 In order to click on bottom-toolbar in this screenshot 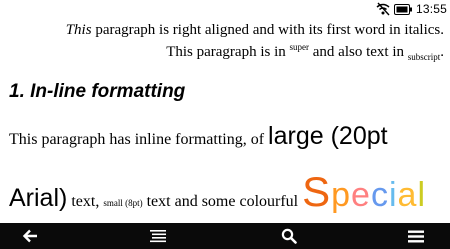, I will do `click(225, 236)`.